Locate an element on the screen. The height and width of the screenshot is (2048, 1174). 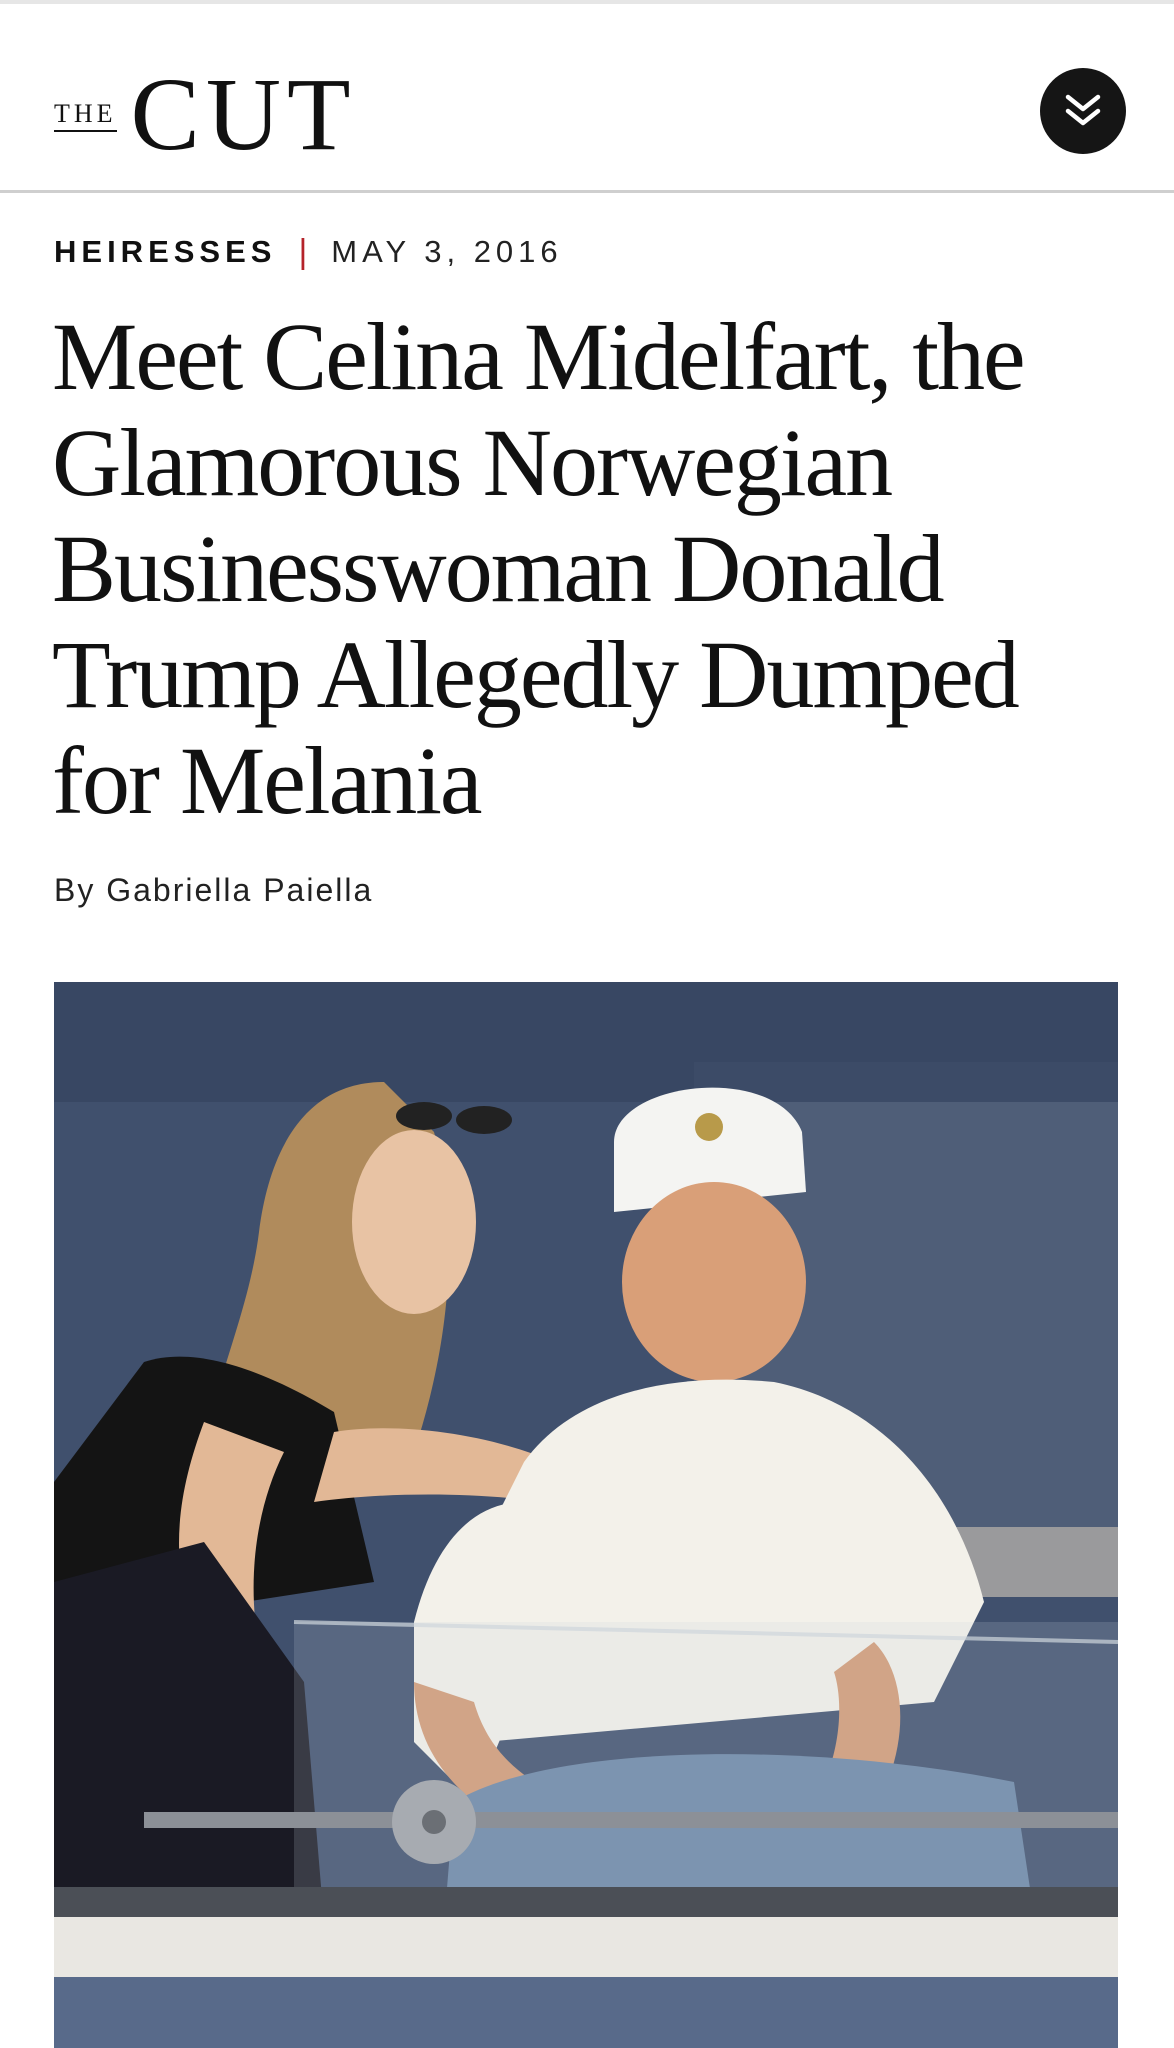
logo-cut-text: CUT is located at coordinates (243, 115).